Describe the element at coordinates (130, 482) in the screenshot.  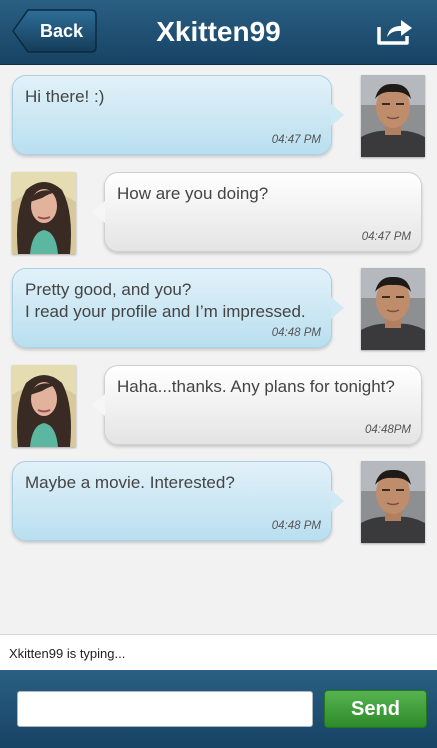
I see `message-text: Maybe a movie. Interested?` at that location.